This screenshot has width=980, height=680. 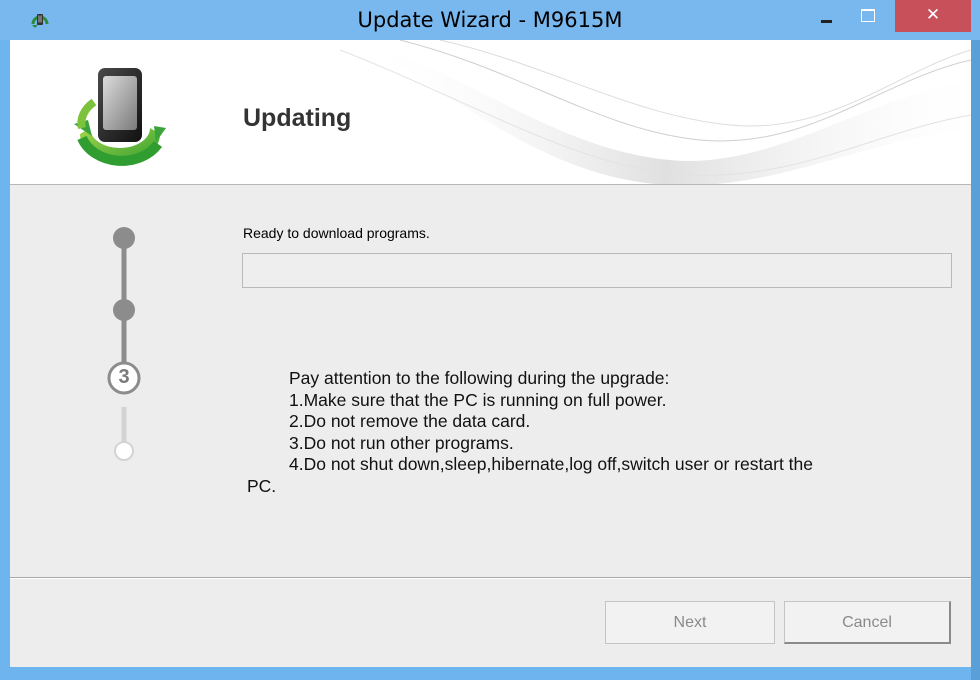 What do you see at coordinates (124, 344) in the screenshot?
I see `step-indicator` at bounding box center [124, 344].